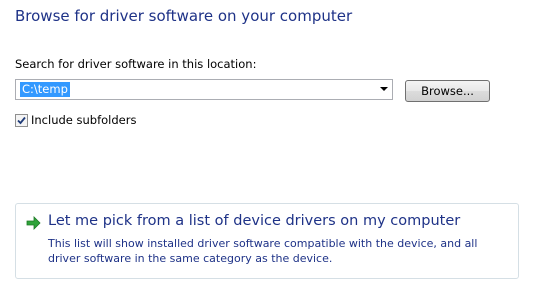  What do you see at coordinates (83, 120) in the screenshot?
I see `include-subfolders-label: Include subfolders` at bounding box center [83, 120].